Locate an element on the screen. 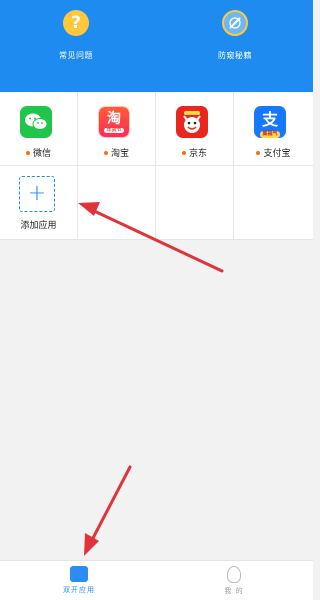 The width and height of the screenshot is (320, 600). faq-label: 常见问题 is located at coordinates (76, 55).